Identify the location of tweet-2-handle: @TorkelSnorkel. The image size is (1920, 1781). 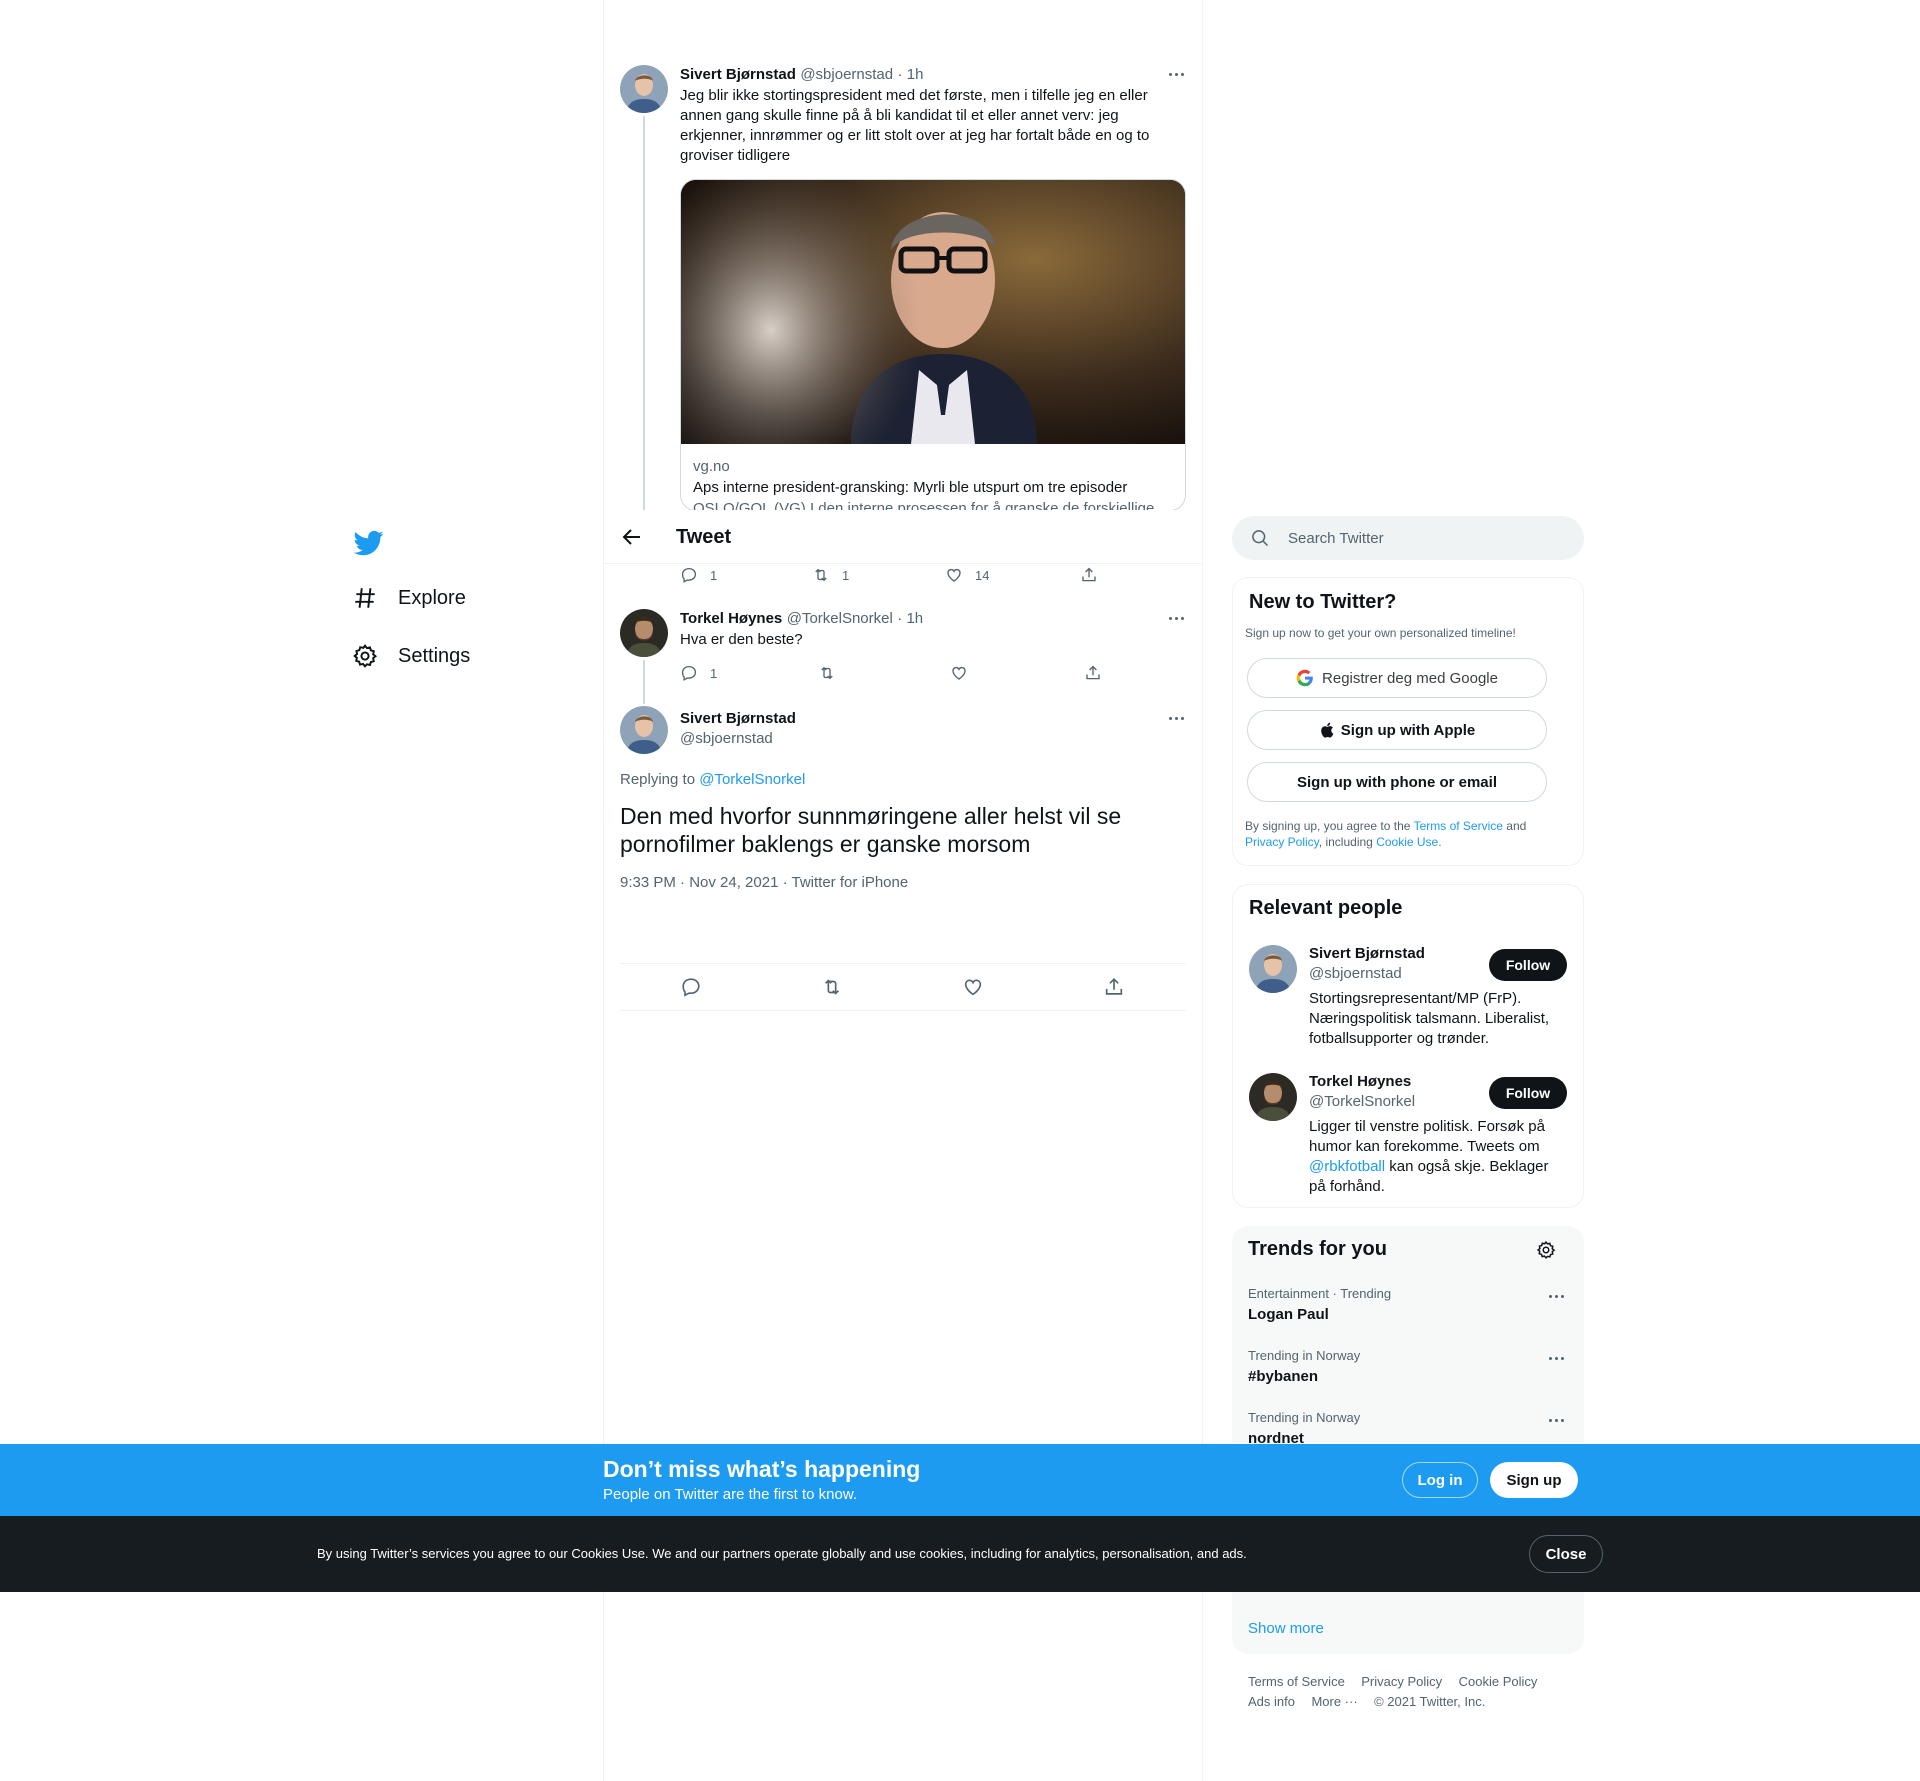
(840, 618).